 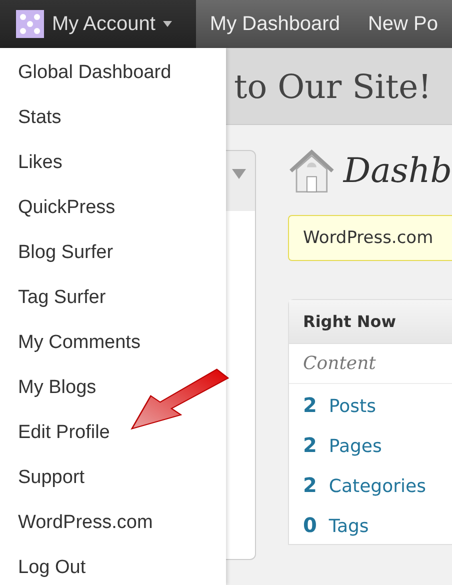 What do you see at coordinates (370, 238) in the screenshot?
I see `notice-text: WordPress.com` at bounding box center [370, 238].